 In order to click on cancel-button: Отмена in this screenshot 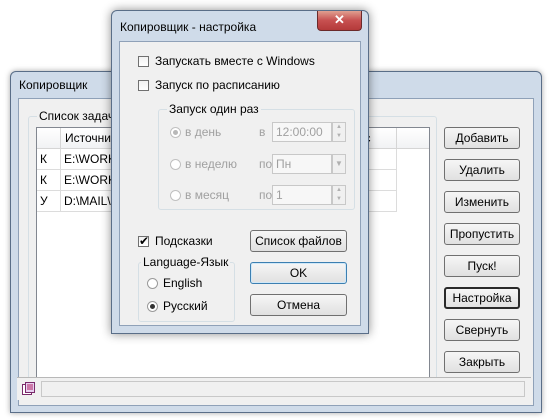, I will do `click(298, 305)`.